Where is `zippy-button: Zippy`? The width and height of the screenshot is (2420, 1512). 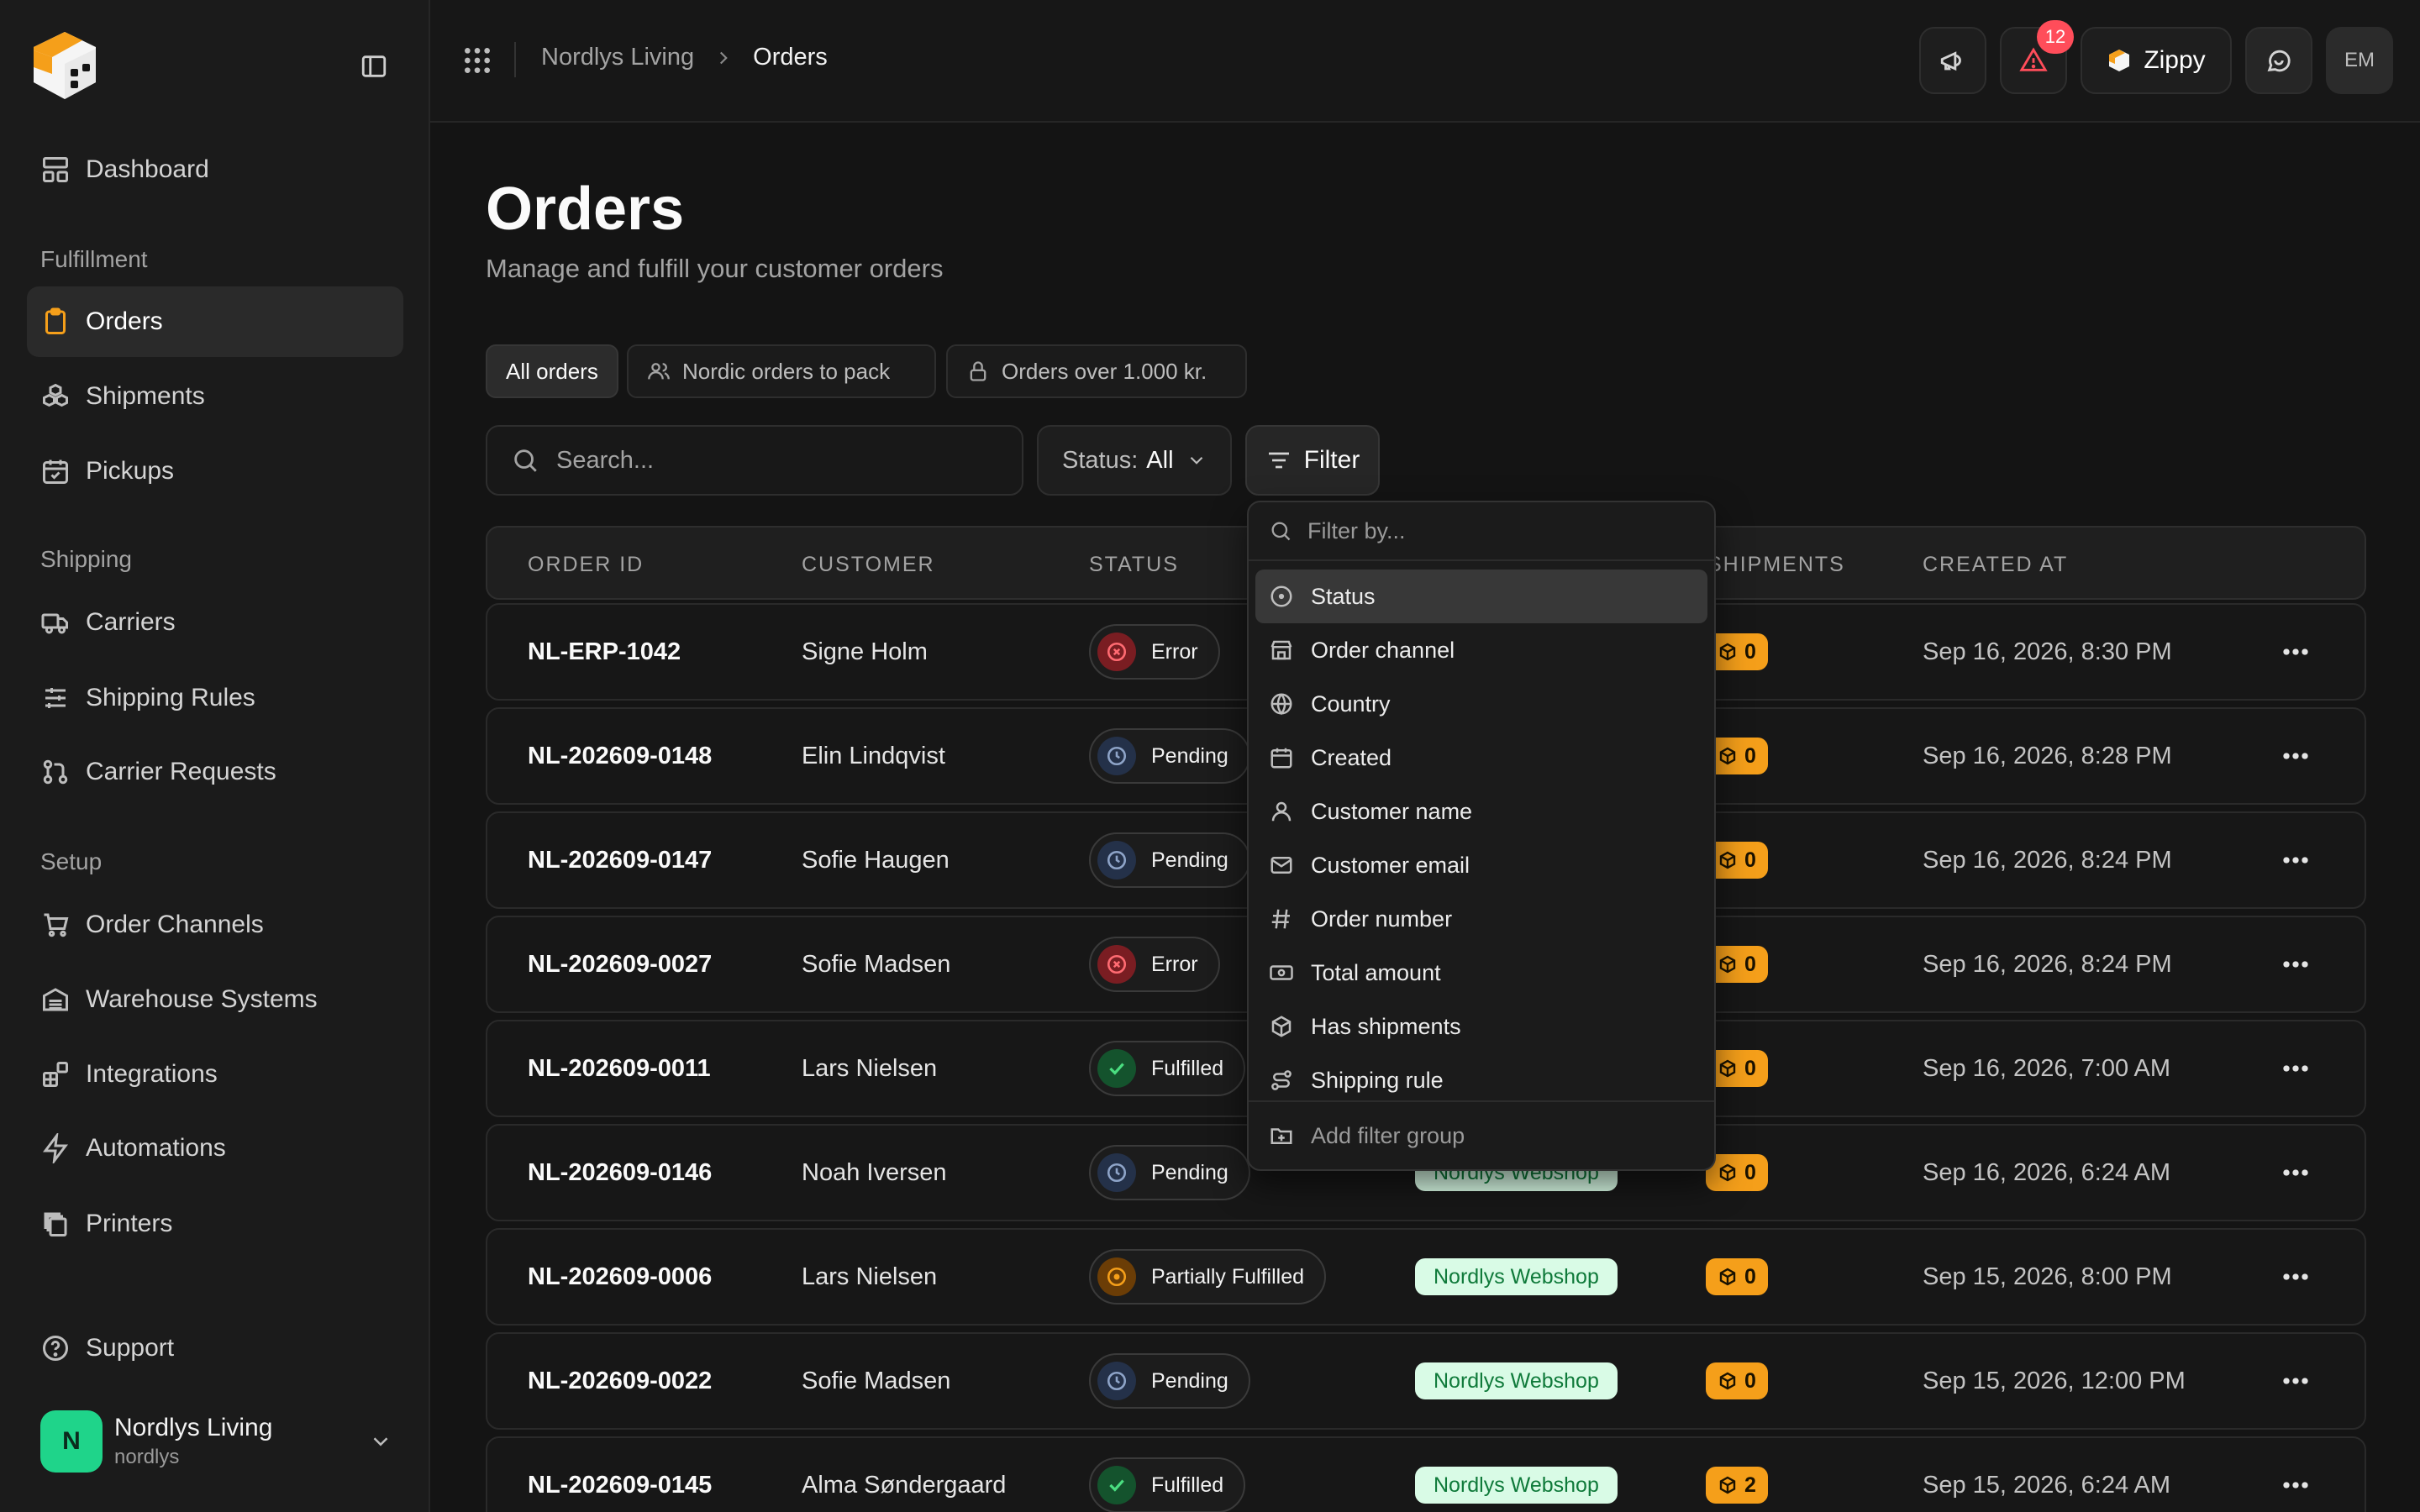
zippy-button: Zippy is located at coordinates (2156, 60).